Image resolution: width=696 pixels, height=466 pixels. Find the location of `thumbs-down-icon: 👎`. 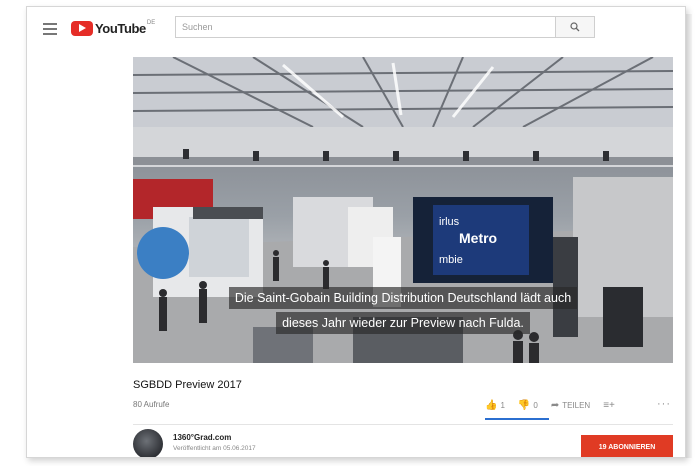

thumbs-down-icon: 👎 is located at coordinates (524, 405).